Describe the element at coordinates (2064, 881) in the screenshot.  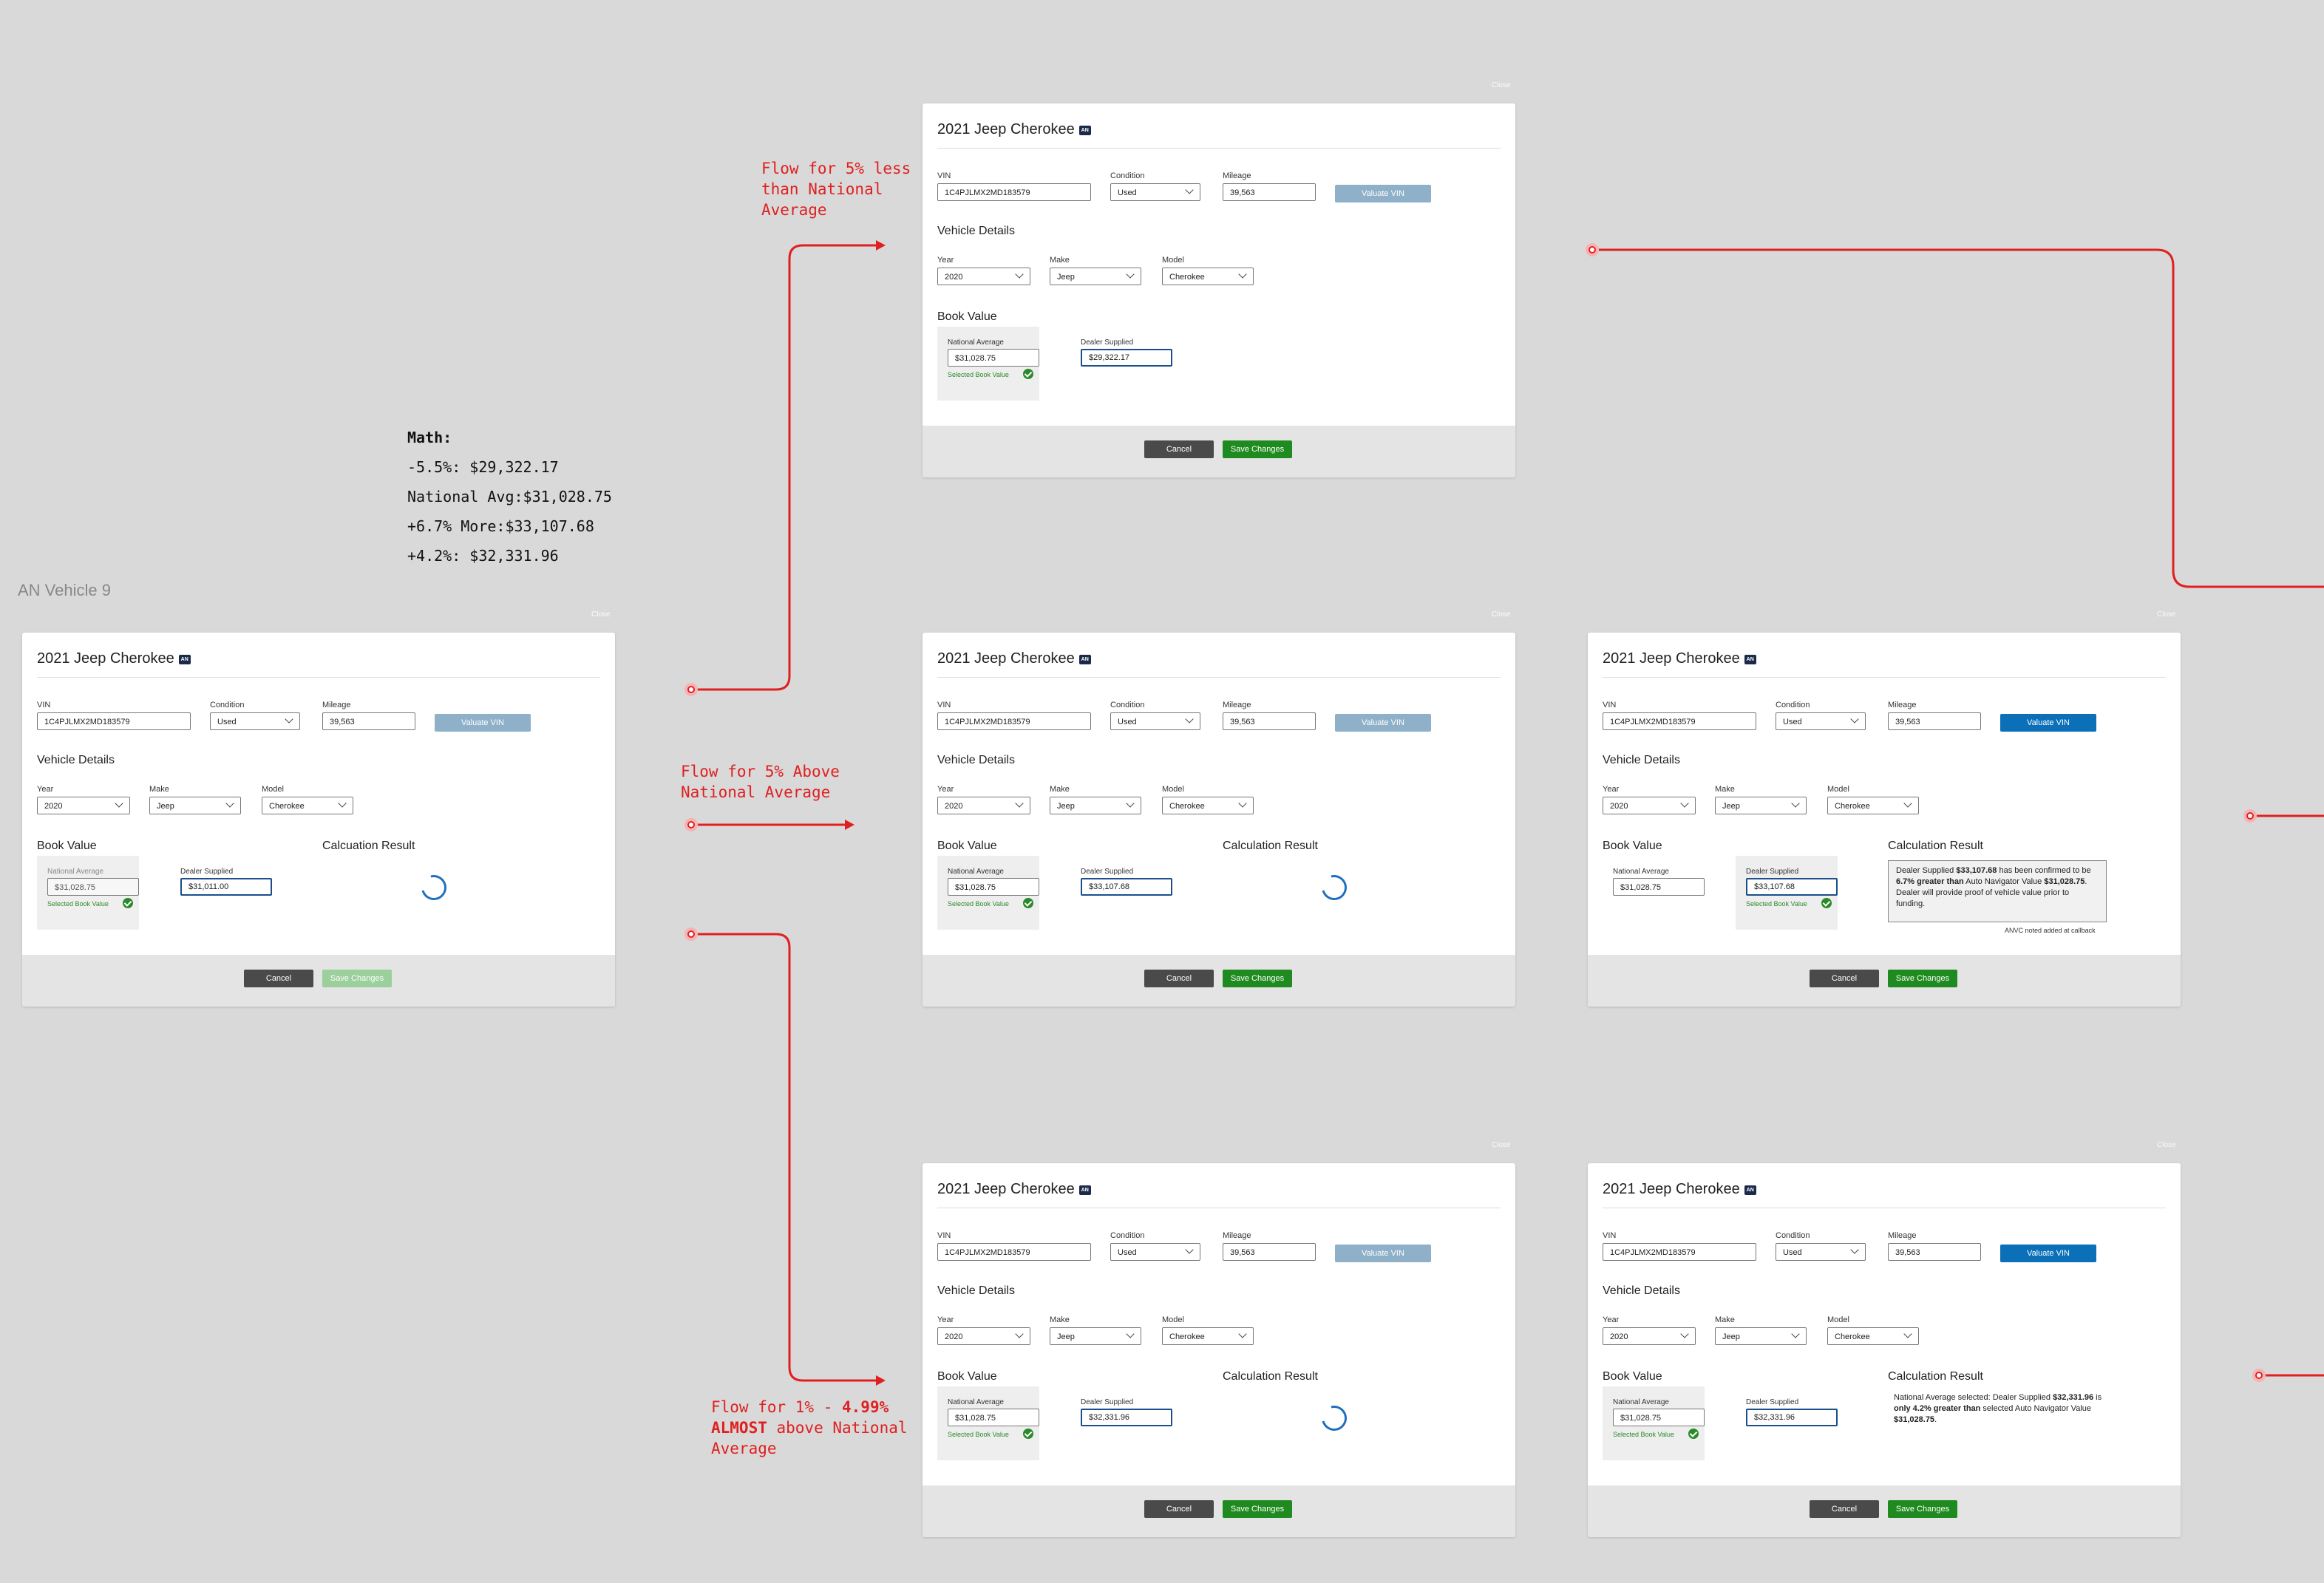
I see `result-text-part: $31,028.75` at that location.